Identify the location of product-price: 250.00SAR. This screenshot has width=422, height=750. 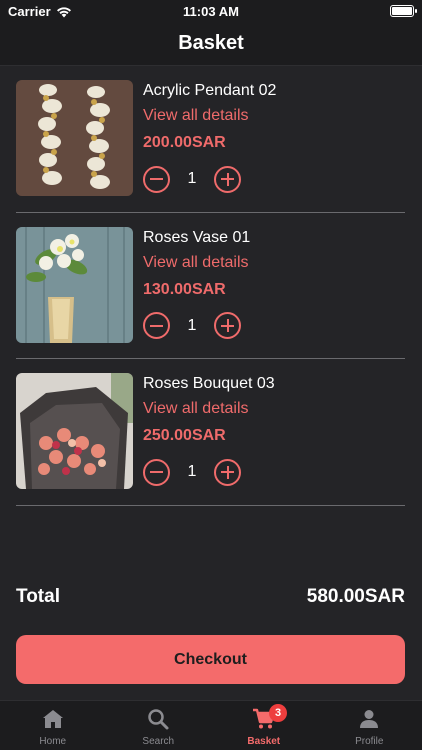
(184, 435).